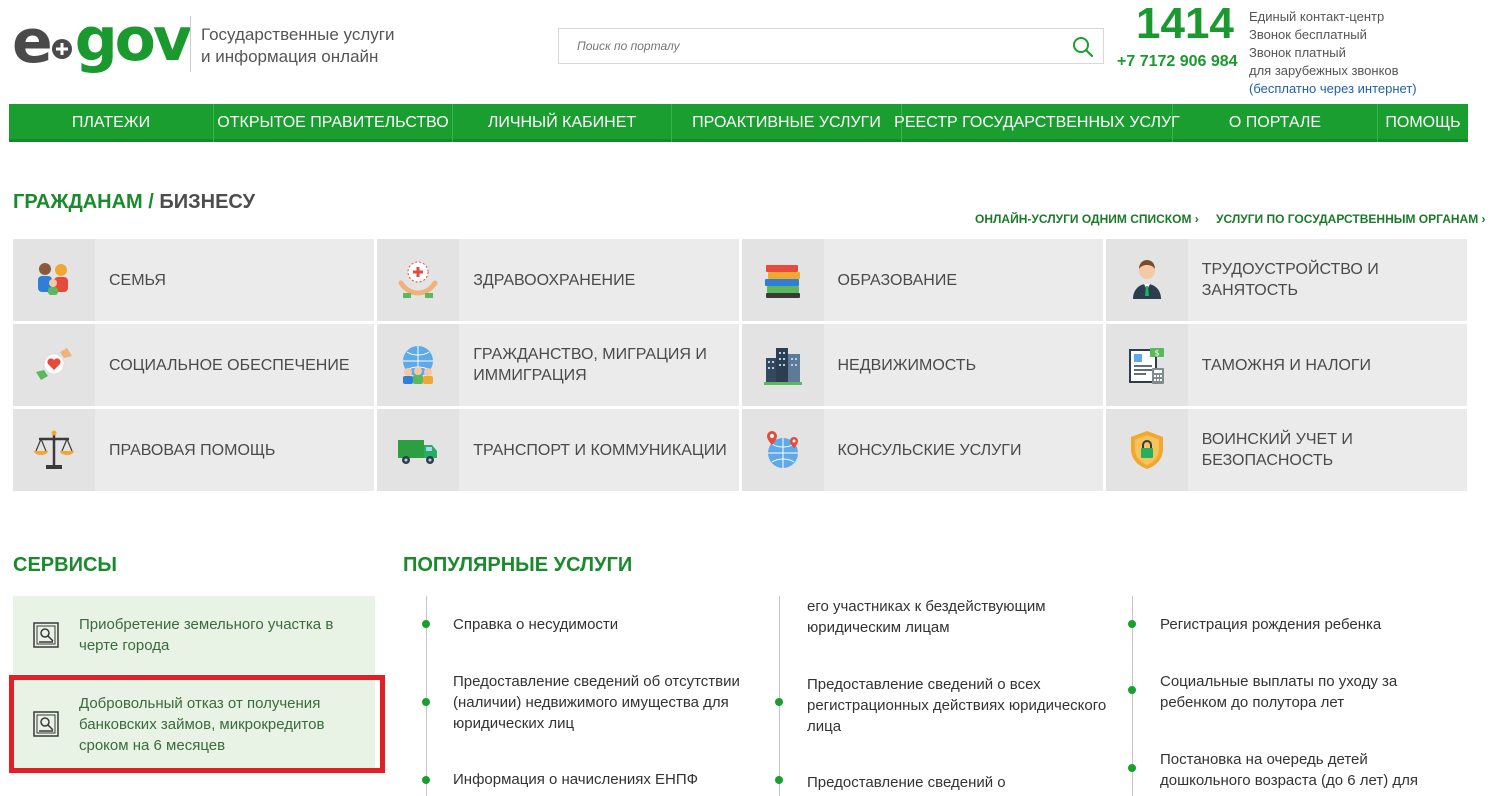 Image resolution: width=1502 pixels, height=796 pixels. Describe the element at coordinates (554, 280) in the screenshot. I see `category-label: ЗДРАВООХРАНЕНИЕ` at that location.